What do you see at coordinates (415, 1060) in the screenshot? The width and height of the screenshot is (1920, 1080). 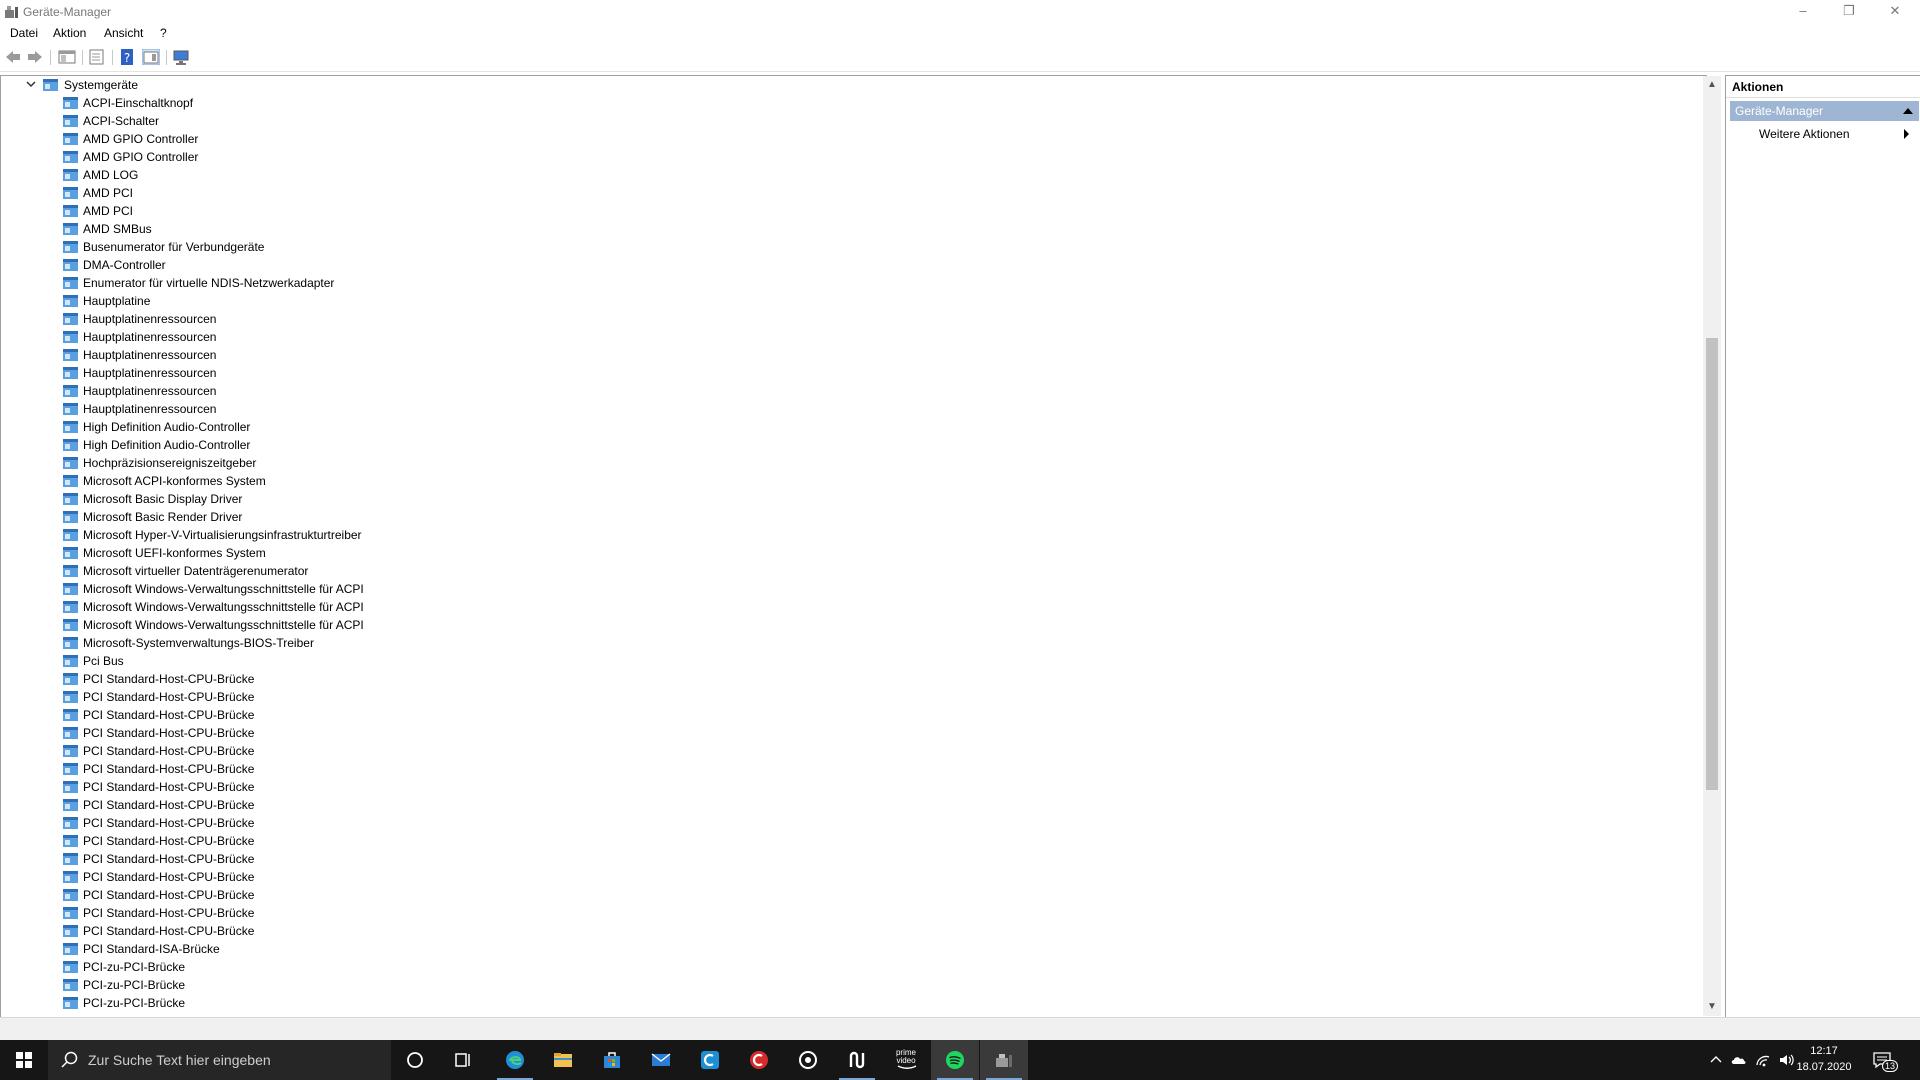 I see `cortana-button` at bounding box center [415, 1060].